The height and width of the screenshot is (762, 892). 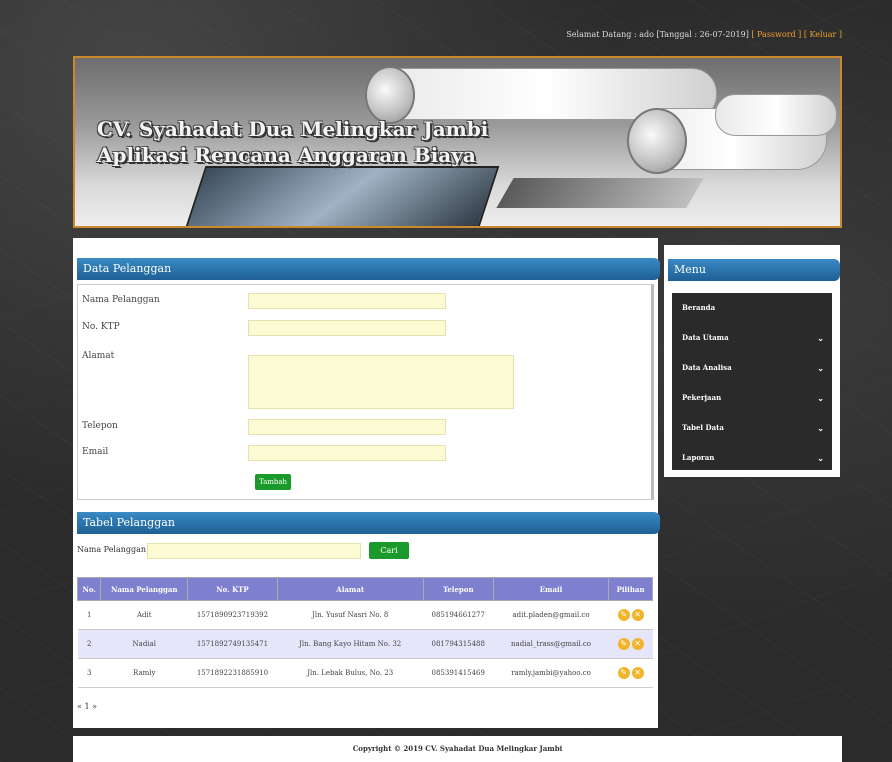 I want to click on cell-telepon: 085391415469, so click(x=458, y=673).